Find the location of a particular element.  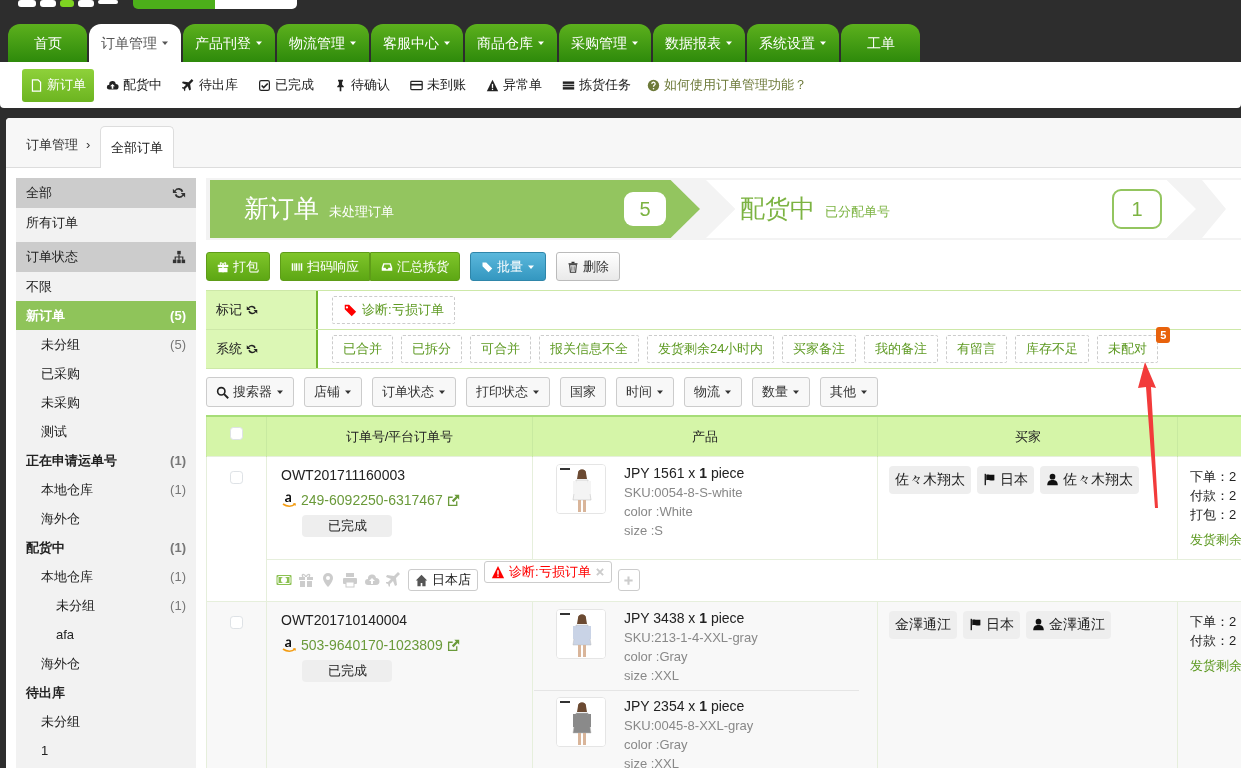

sidebar-item: 未分组 (1) is located at coordinates (106, 605).